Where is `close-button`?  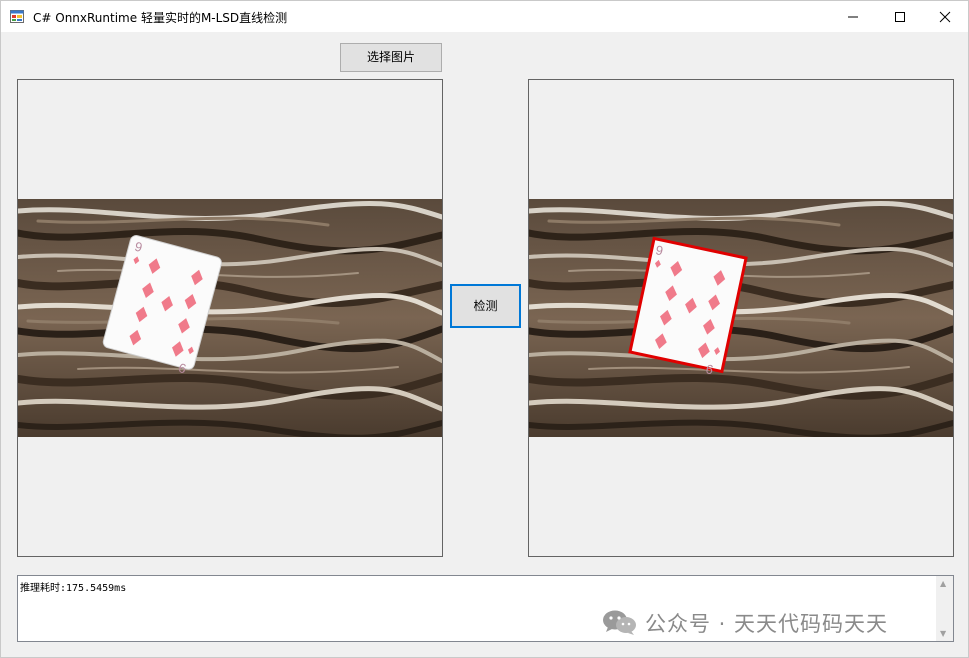 close-button is located at coordinates (945, 16).